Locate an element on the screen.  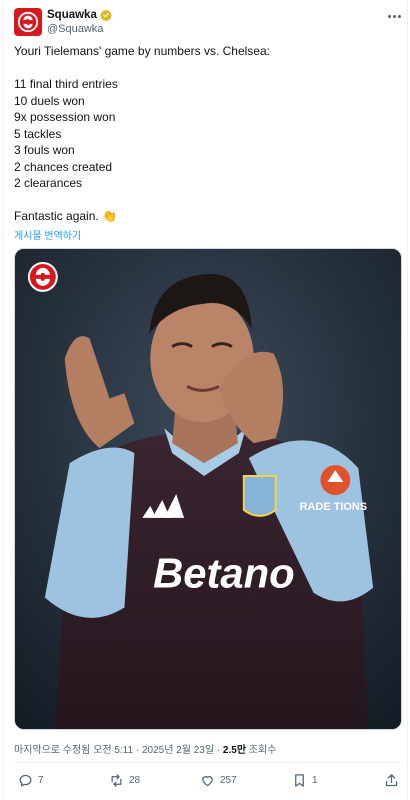
like-icon is located at coordinates (207, 781).